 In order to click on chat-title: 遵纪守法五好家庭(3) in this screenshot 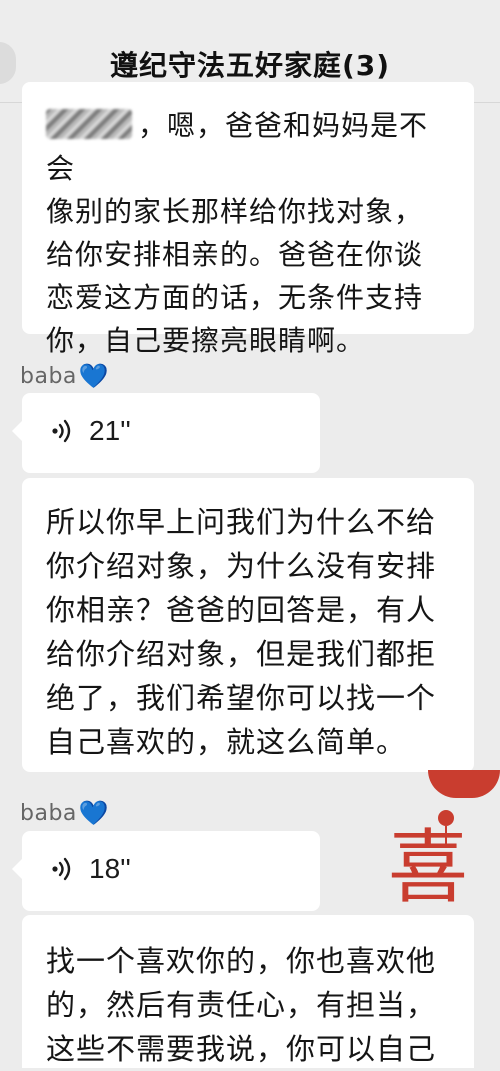, I will do `click(250, 65)`.